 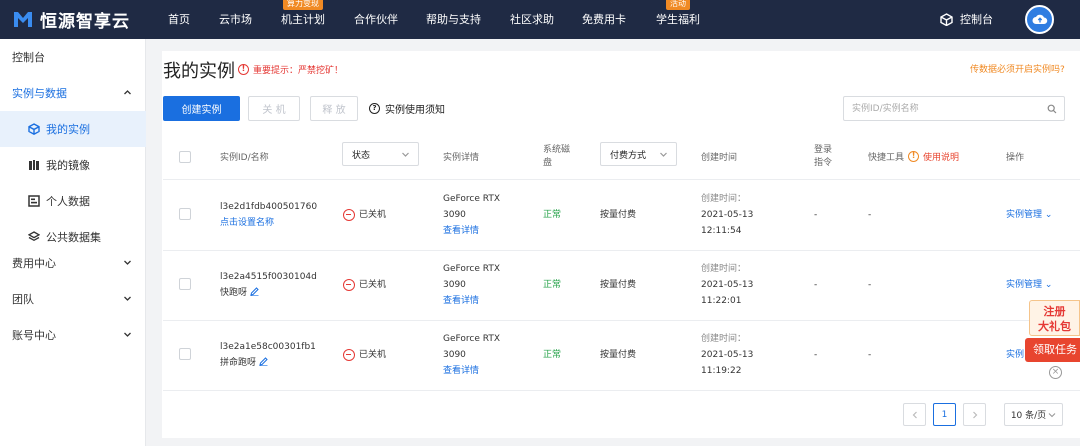 I want to click on instance-id: l3e2d1fdb400501760, so click(x=269, y=207).